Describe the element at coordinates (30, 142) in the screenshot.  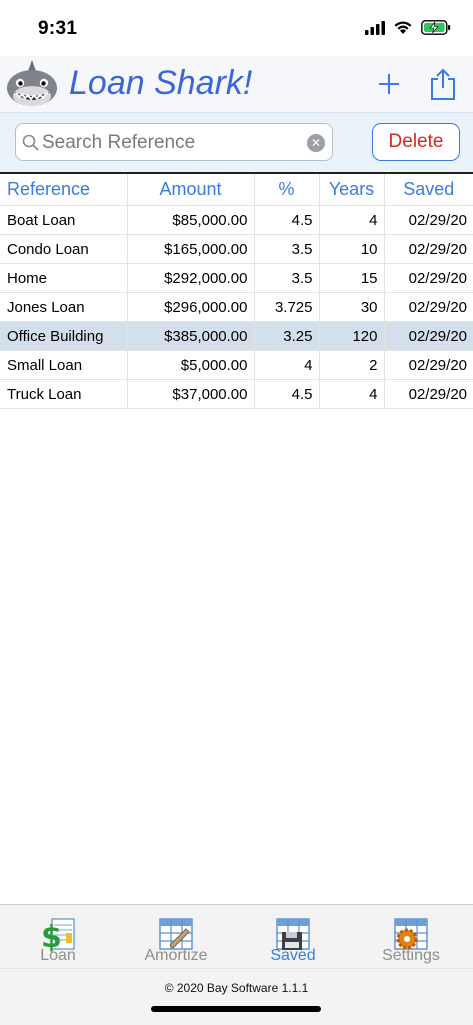
I see `search-icon` at that location.